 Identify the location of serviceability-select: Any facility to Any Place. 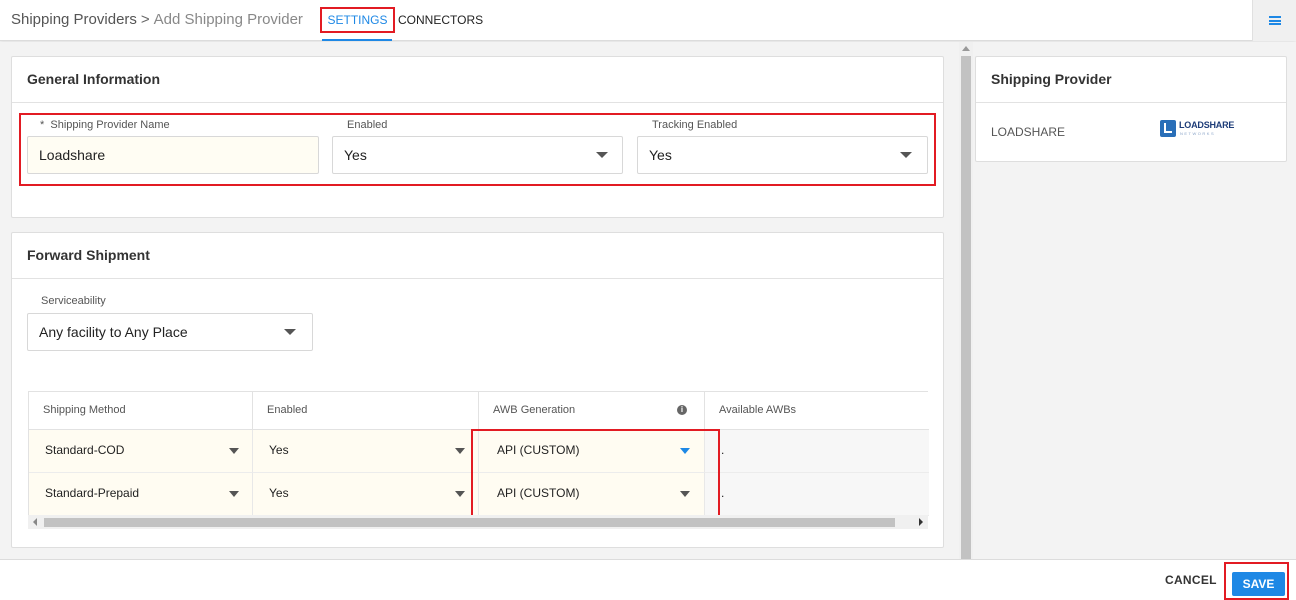
(170, 332).